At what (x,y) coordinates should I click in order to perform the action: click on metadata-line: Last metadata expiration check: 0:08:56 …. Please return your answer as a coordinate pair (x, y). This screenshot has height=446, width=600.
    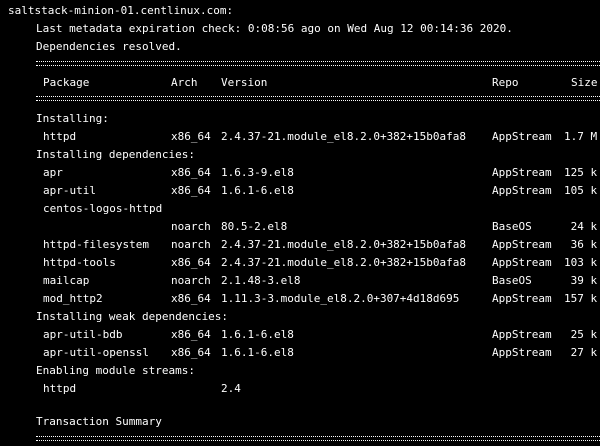
    Looking at the image, I should click on (274, 28).